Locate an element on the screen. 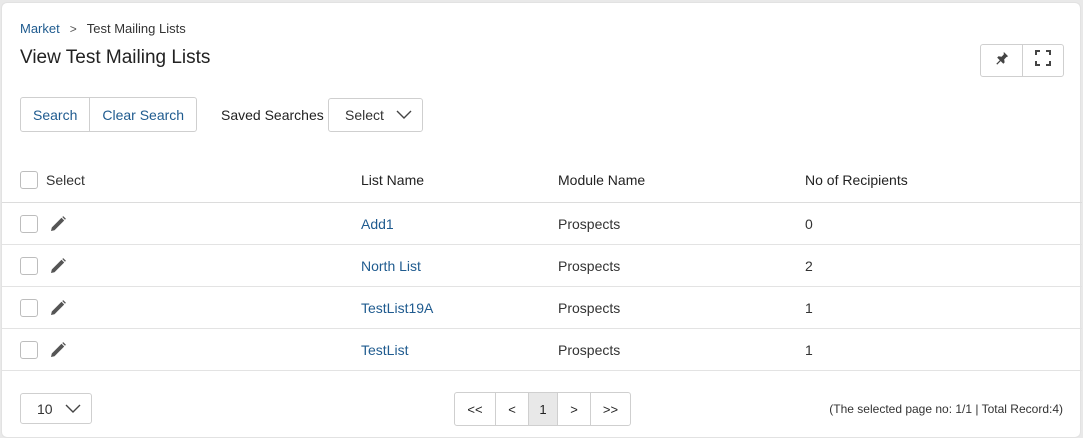 This screenshot has width=1083, height=438. header-module-name: Module Name is located at coordinates (602, 180).